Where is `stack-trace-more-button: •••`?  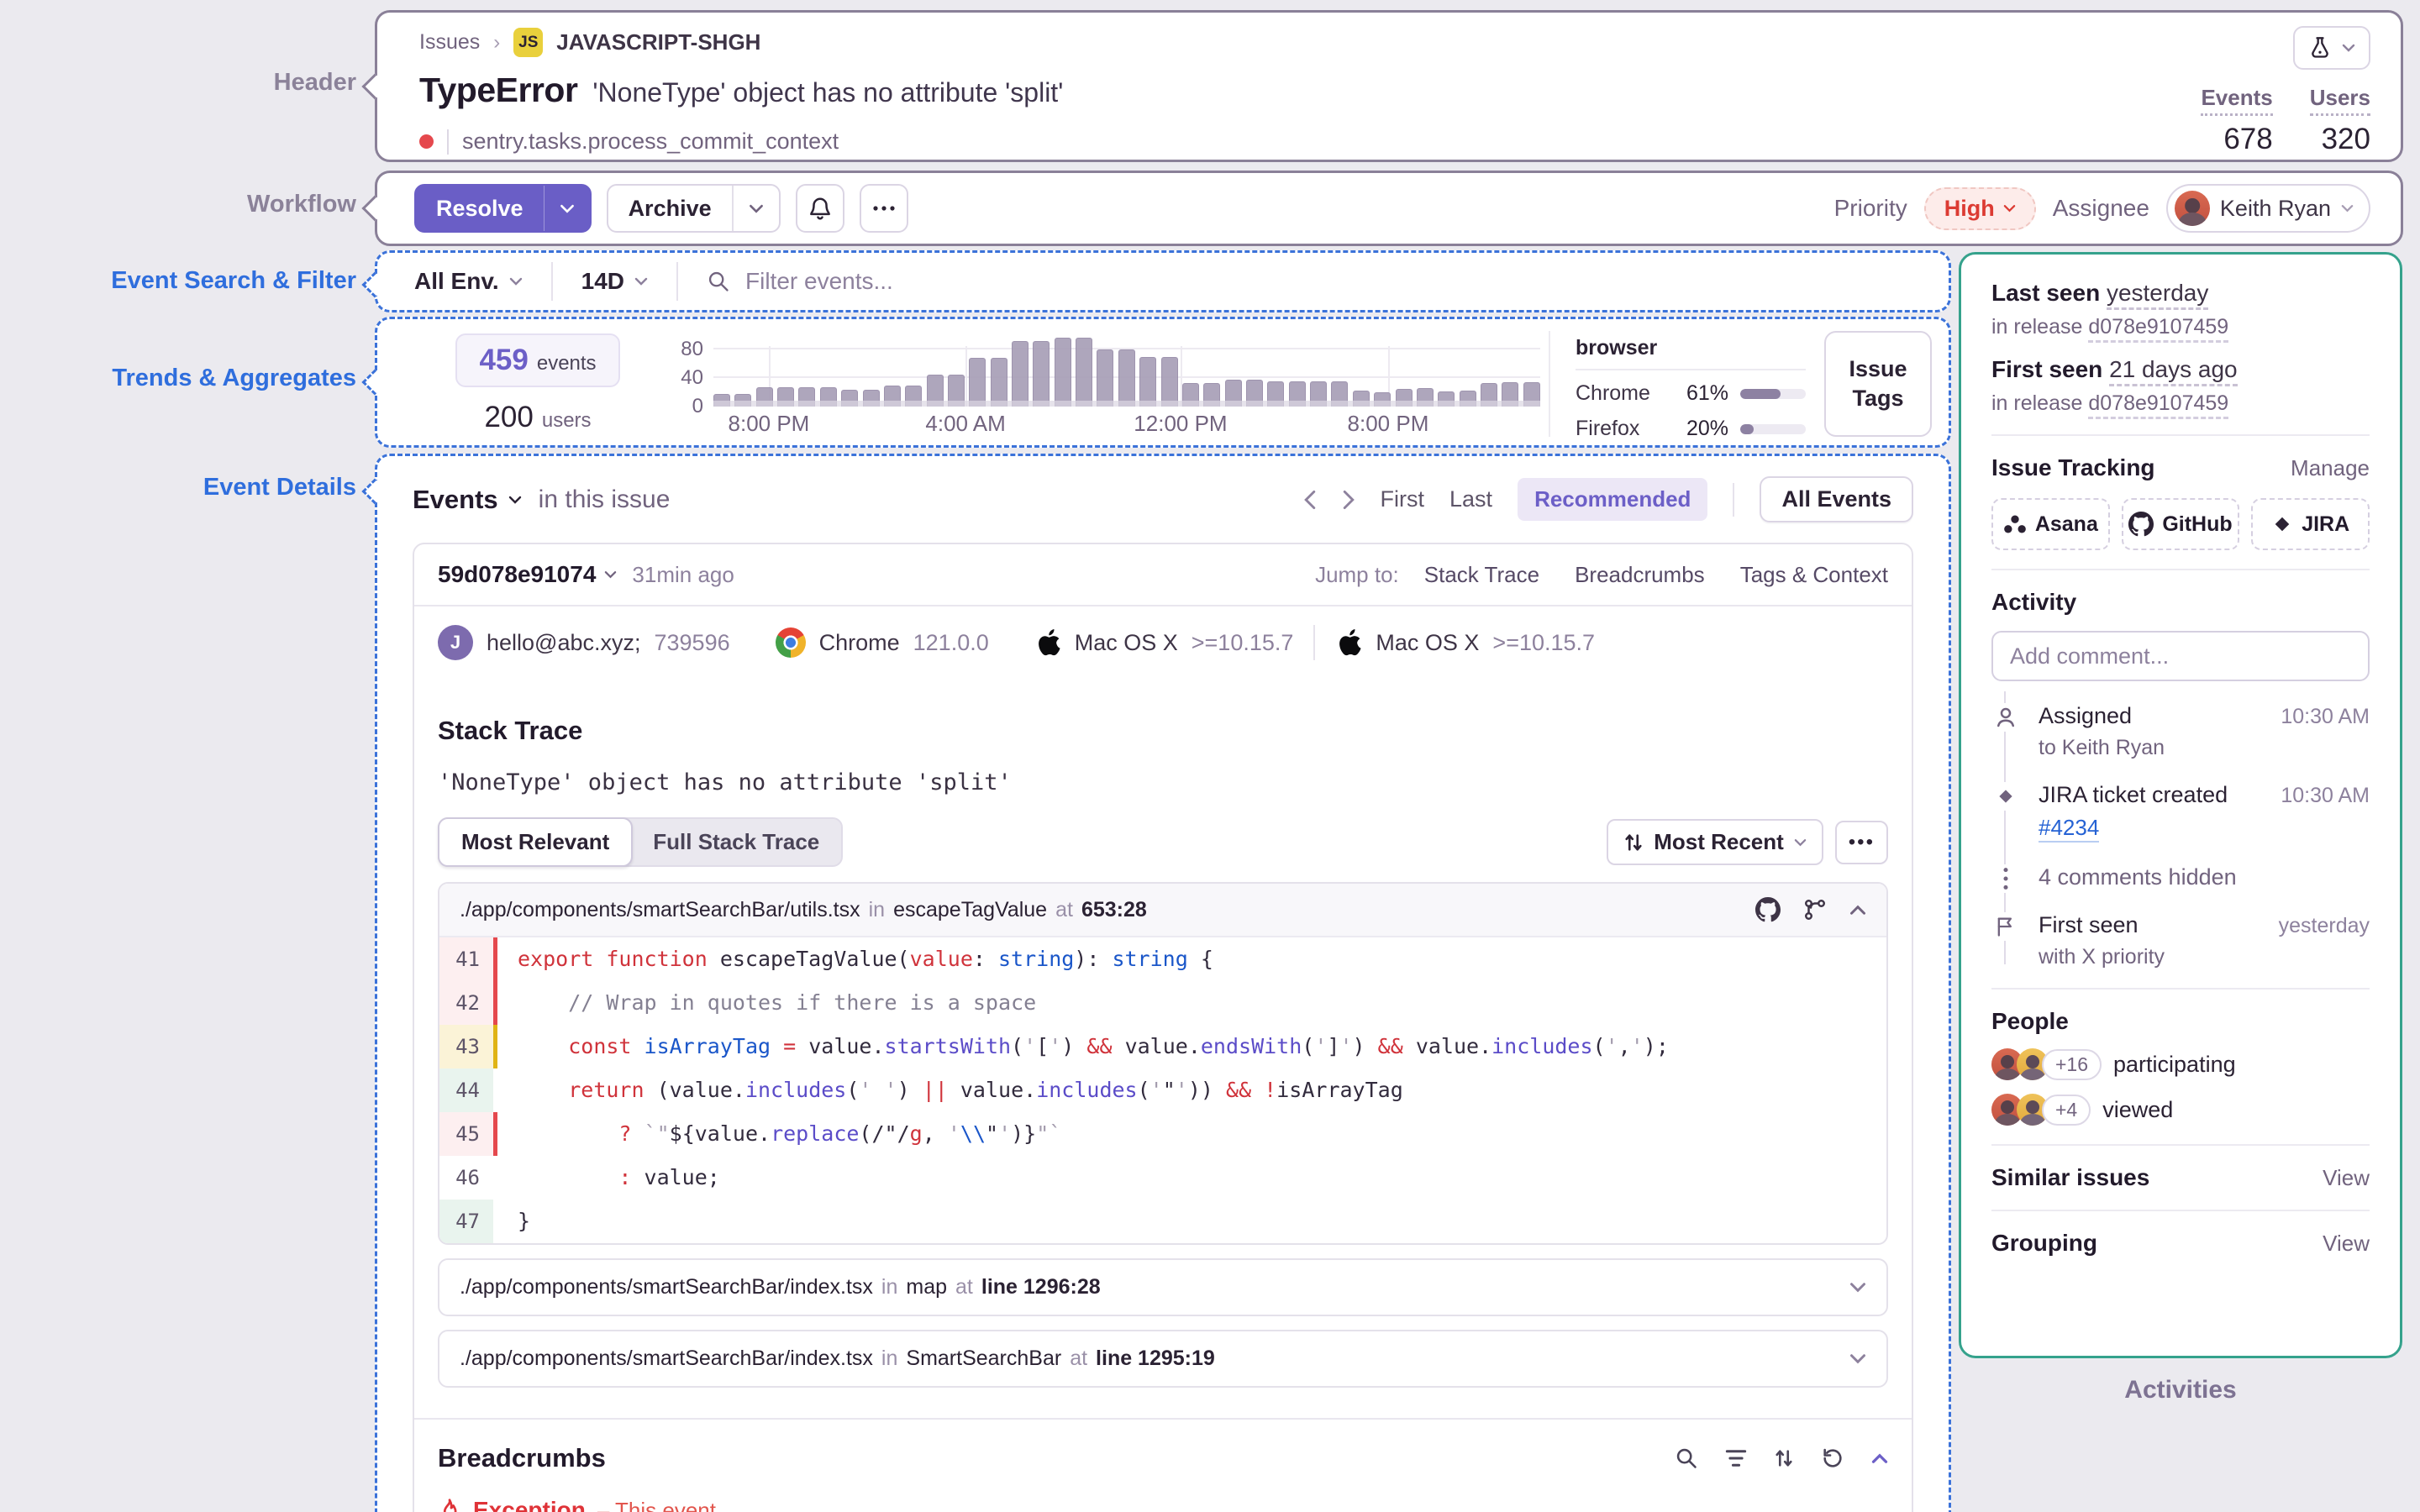 stack-trace-more-button: ••• is located at coordinates (1861, 842).